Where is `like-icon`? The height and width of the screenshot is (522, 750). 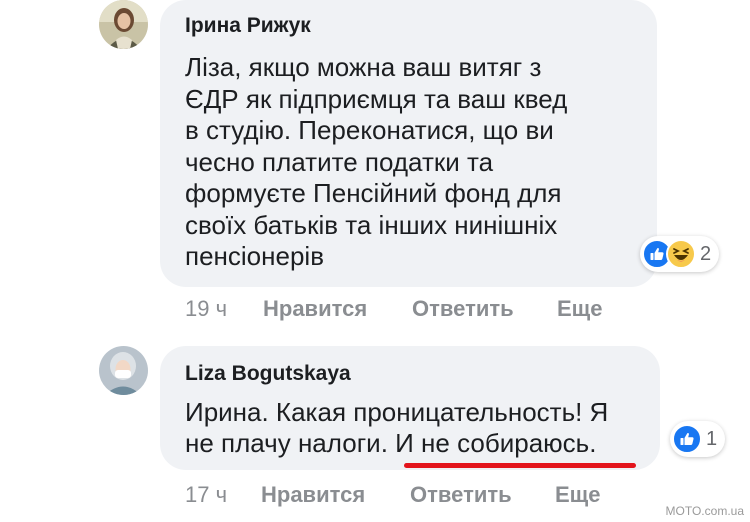 like-icon is located at coordinates (687, 439).